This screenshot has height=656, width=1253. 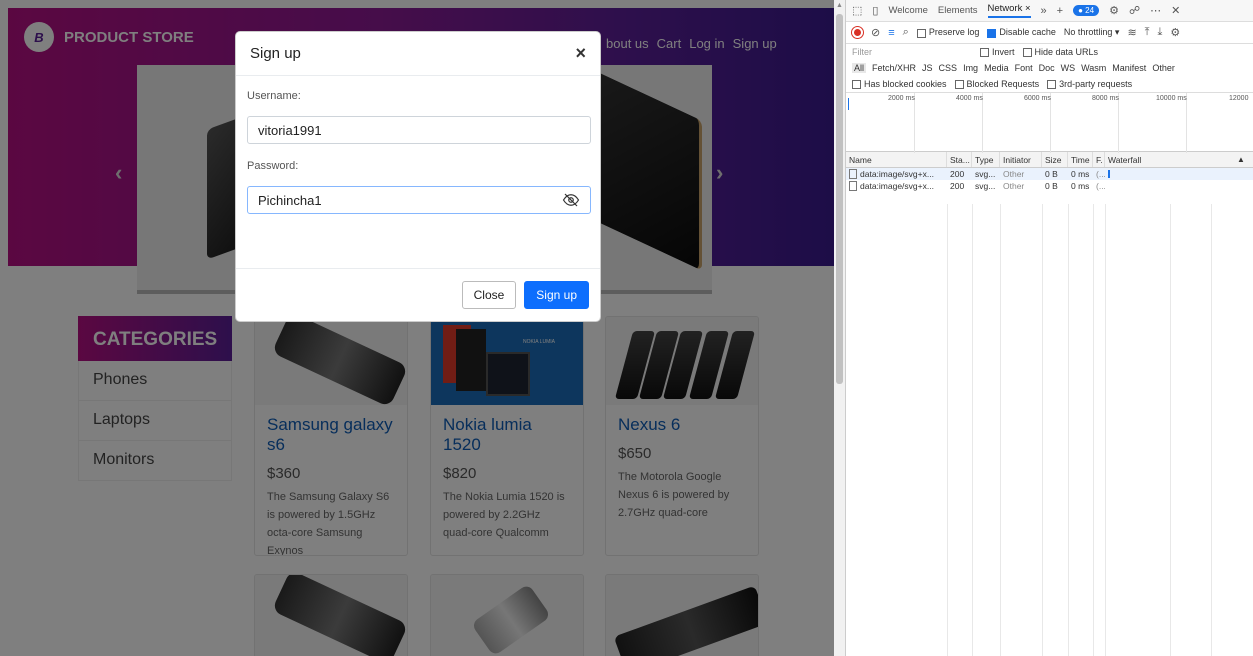 I want to click on settings-icon: ⚙, so click(x=1114, y=10).